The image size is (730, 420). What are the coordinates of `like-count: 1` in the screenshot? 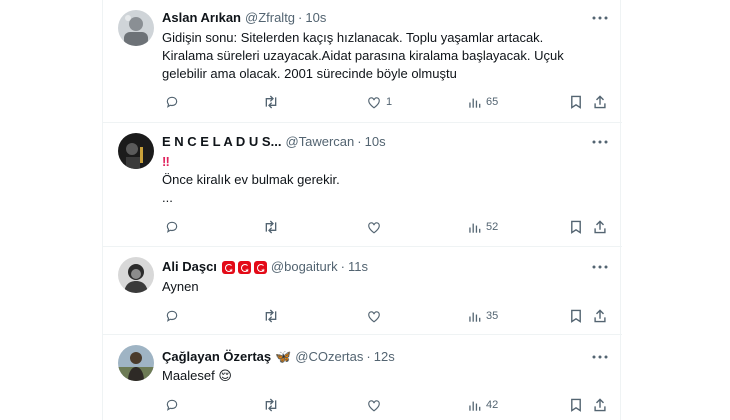 It's located at (389, 102).